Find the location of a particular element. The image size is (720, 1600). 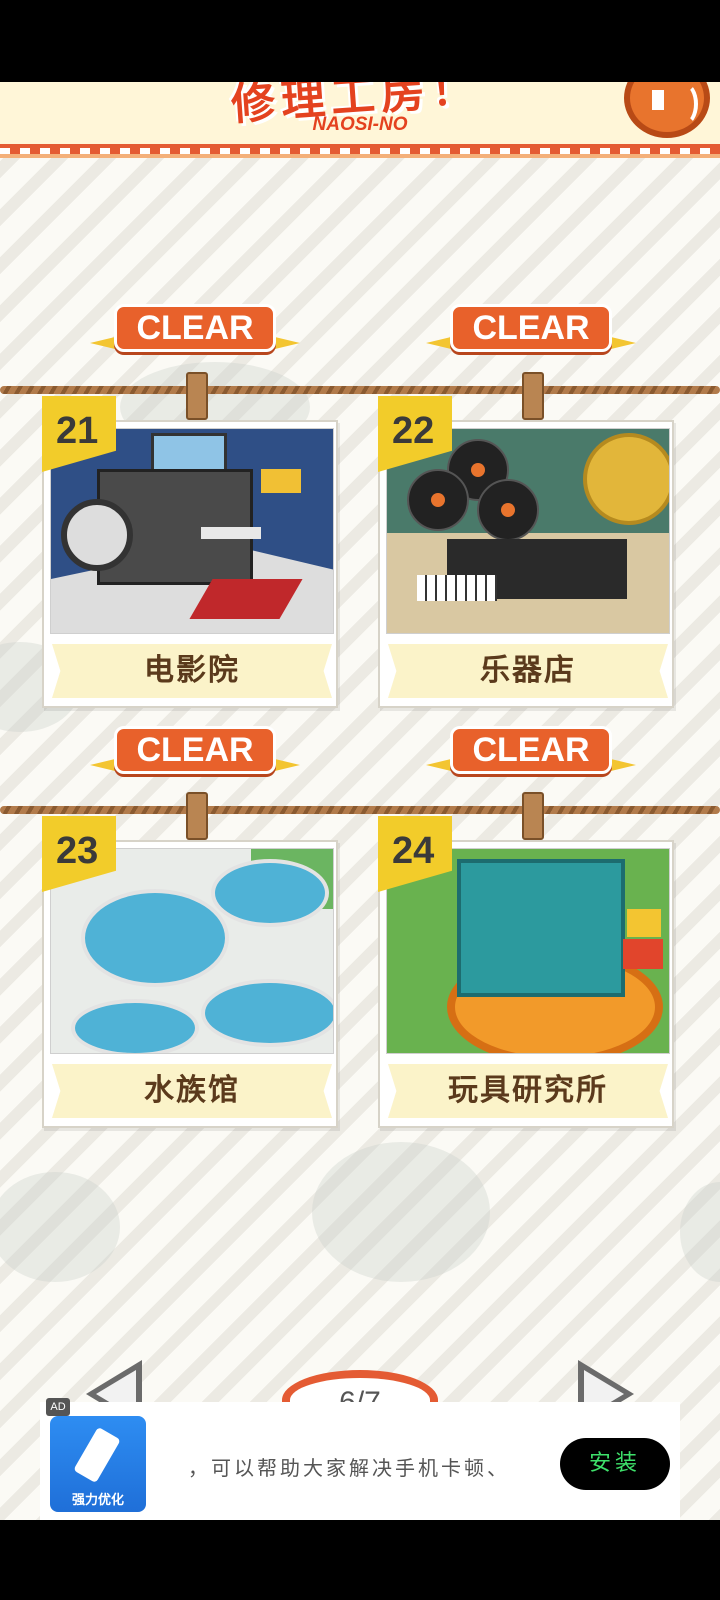

ad-description: ，可以帮助大家解决手机卡顿、 is located at coordinates (349, 1468).